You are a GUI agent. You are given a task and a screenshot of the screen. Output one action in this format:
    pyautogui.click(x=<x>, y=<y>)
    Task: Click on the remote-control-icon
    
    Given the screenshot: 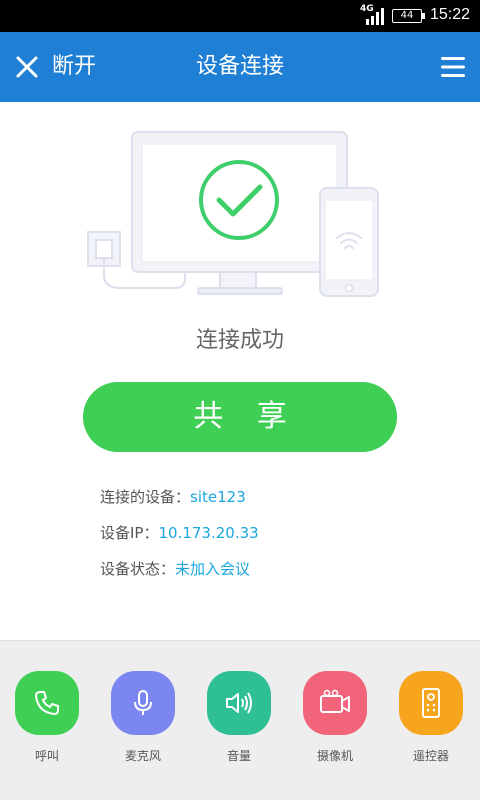 What is the action you would take?
    pyautogui.click(x=431, y=703)
    